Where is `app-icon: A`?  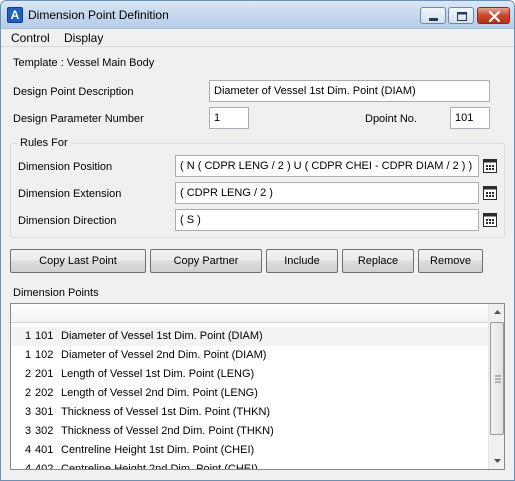 app-icon: A is located at coordinates (15, 15).